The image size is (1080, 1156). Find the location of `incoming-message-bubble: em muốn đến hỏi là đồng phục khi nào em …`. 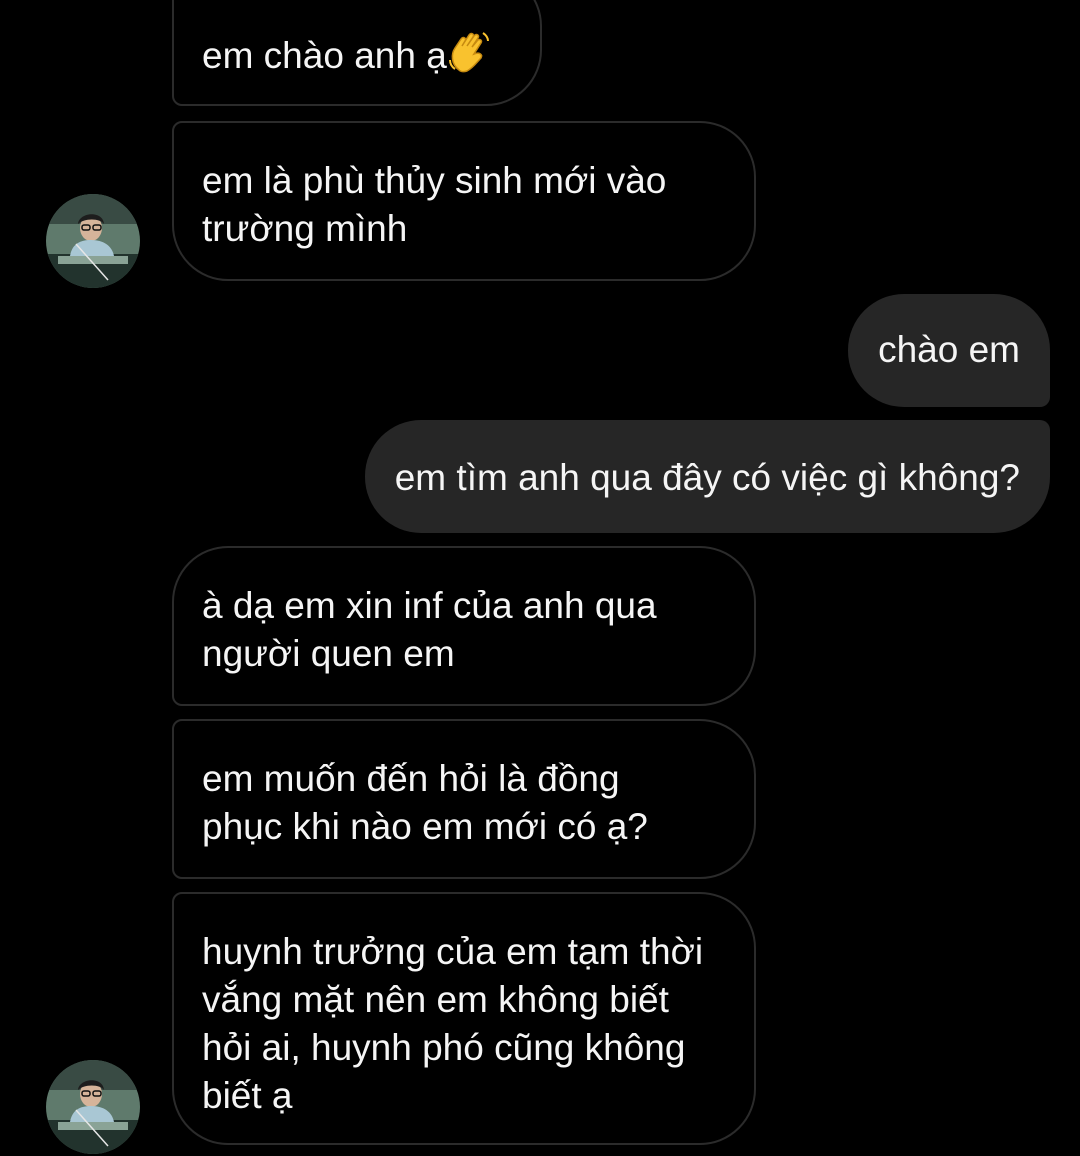

incoming-message-bubble: em muốn đến hỏi là đồng phục khi nào em … is located at coordinates (464, 799).